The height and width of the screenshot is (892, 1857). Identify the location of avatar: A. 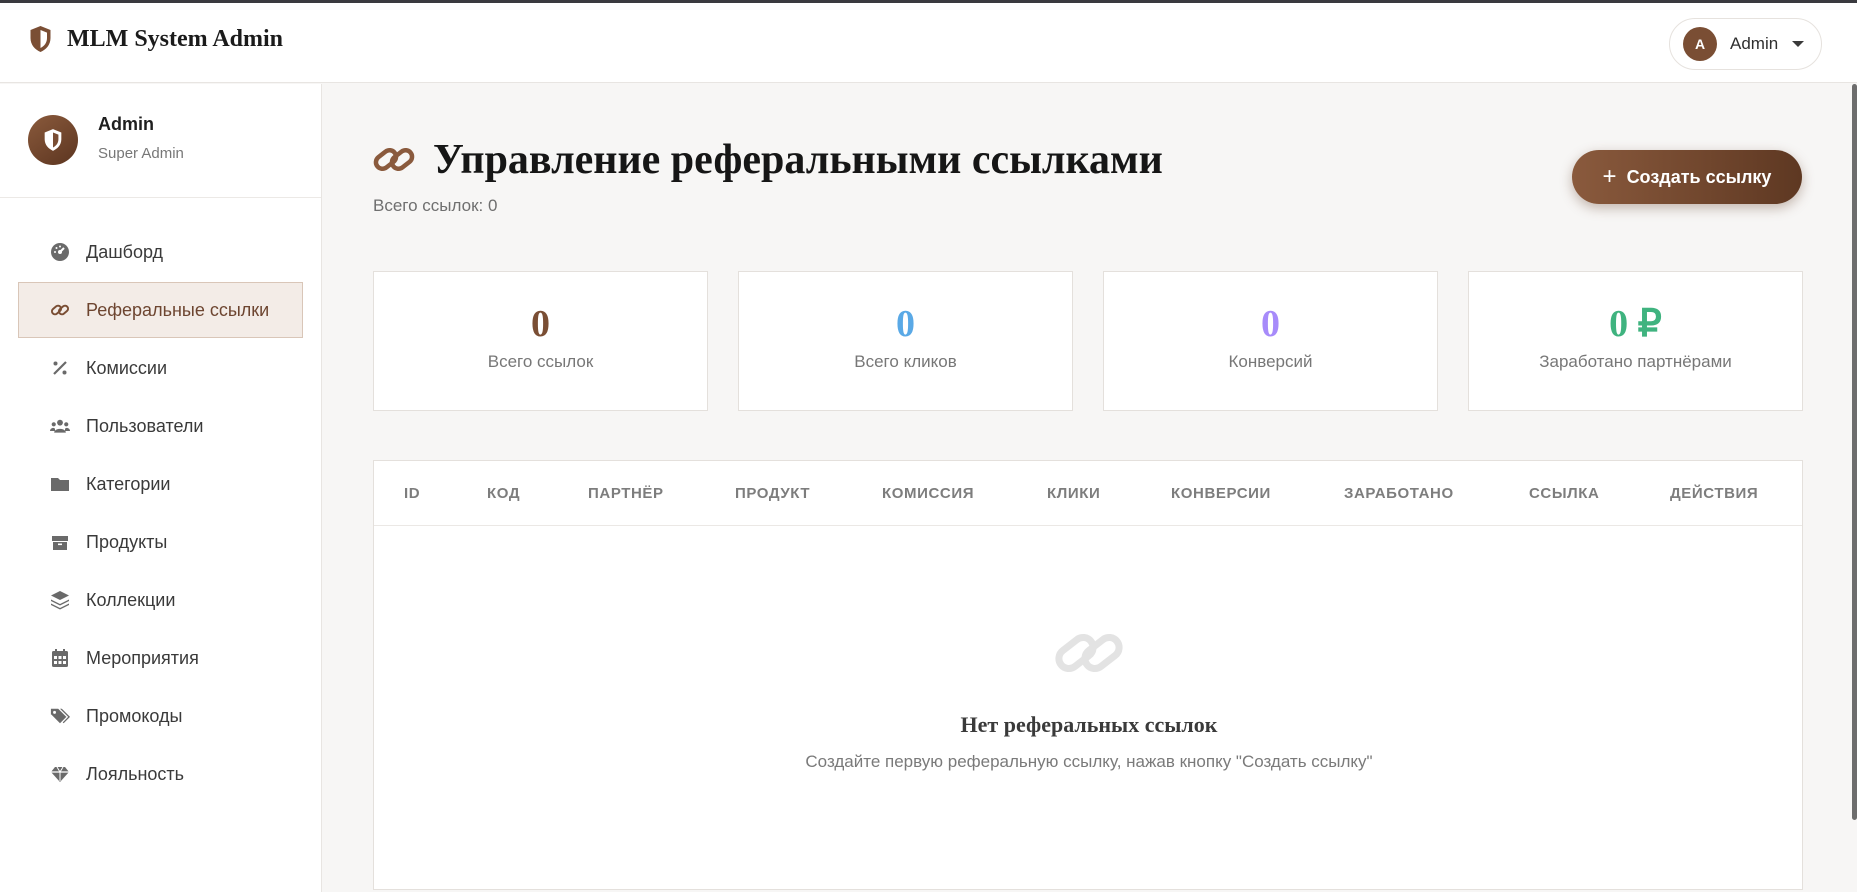
(1700, 44).